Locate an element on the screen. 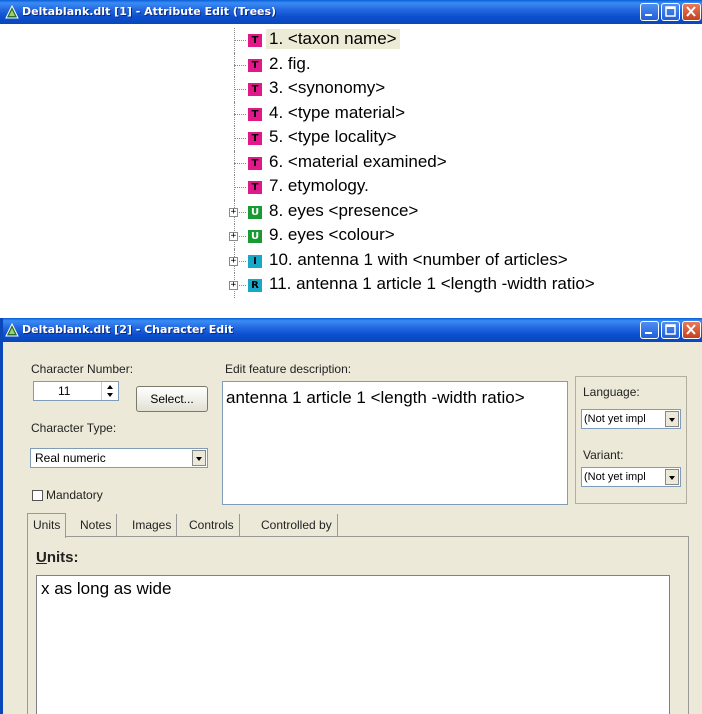 Image resolution: width=702 pixels, height=714 pixels. tree-node-label: 1. <taxon name> is located at coordinates (333, 39).